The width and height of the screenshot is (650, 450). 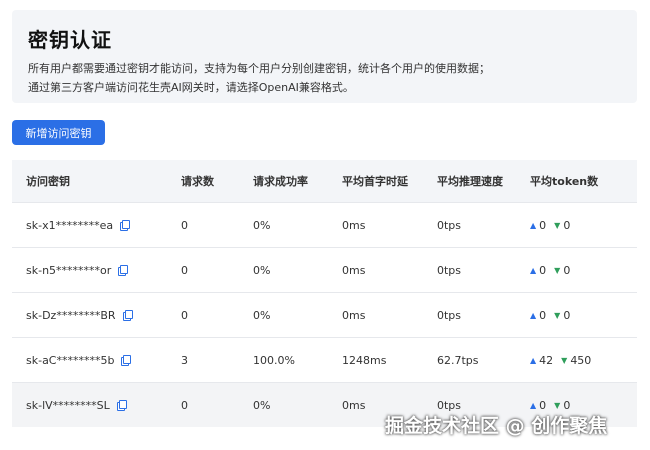 I want to click on key-value: sk-n5********or, so click(x=69, y=270).